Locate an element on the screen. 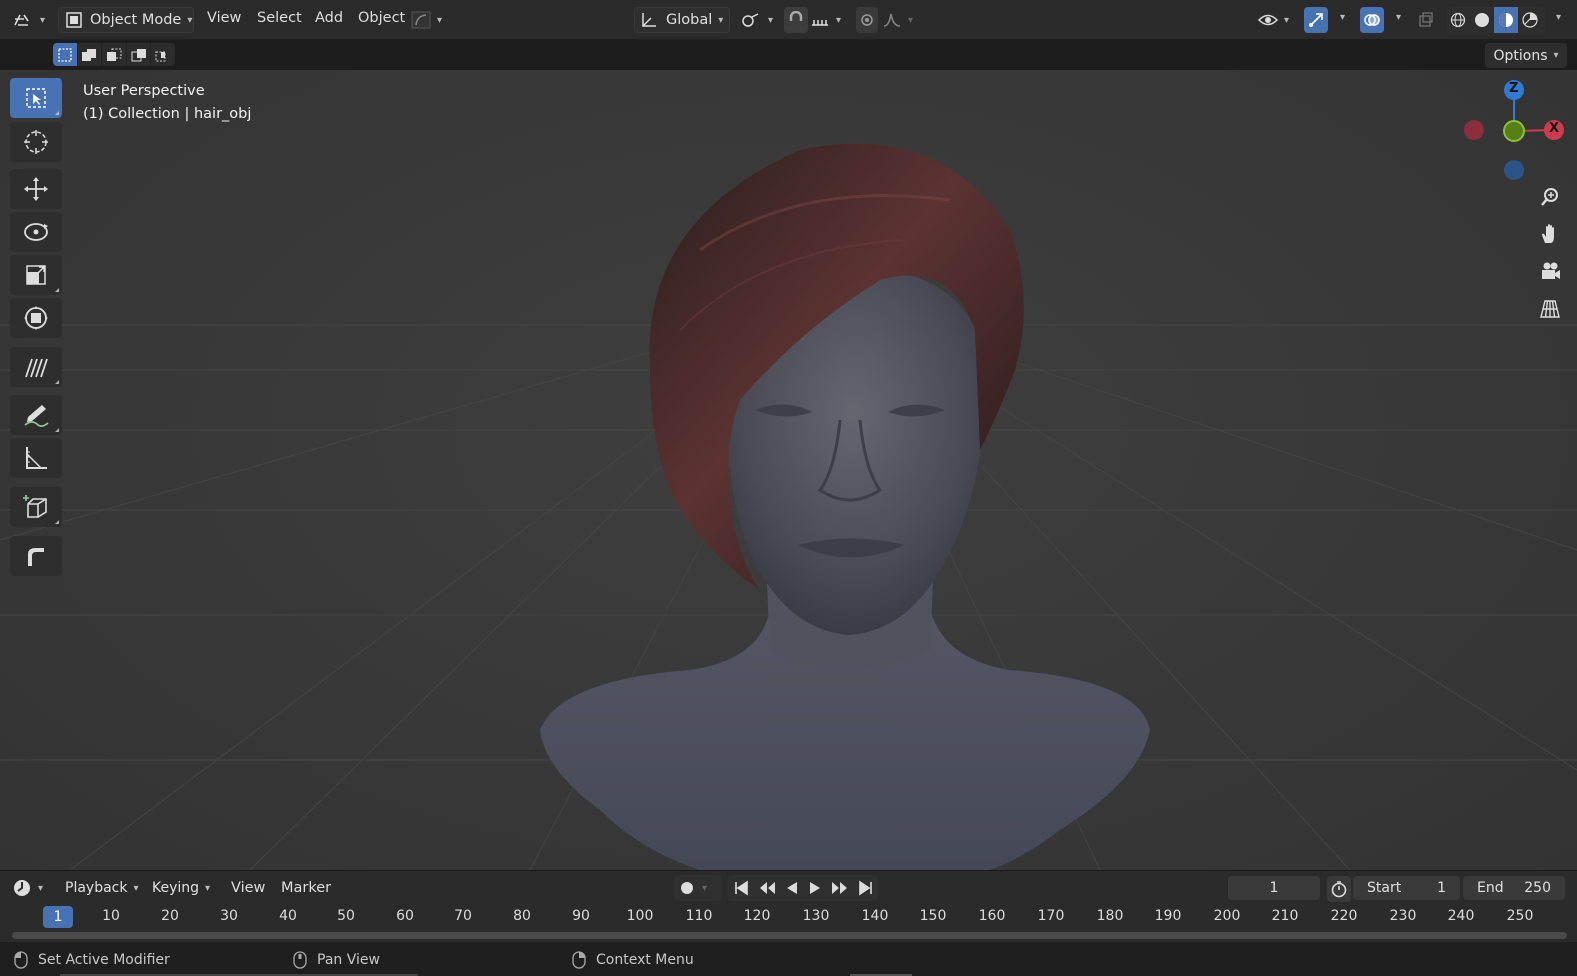 Image resolution: width=1577 pixels, height=976 pixels. current-frame-field: 1 is located at coordinates (1274, 888).